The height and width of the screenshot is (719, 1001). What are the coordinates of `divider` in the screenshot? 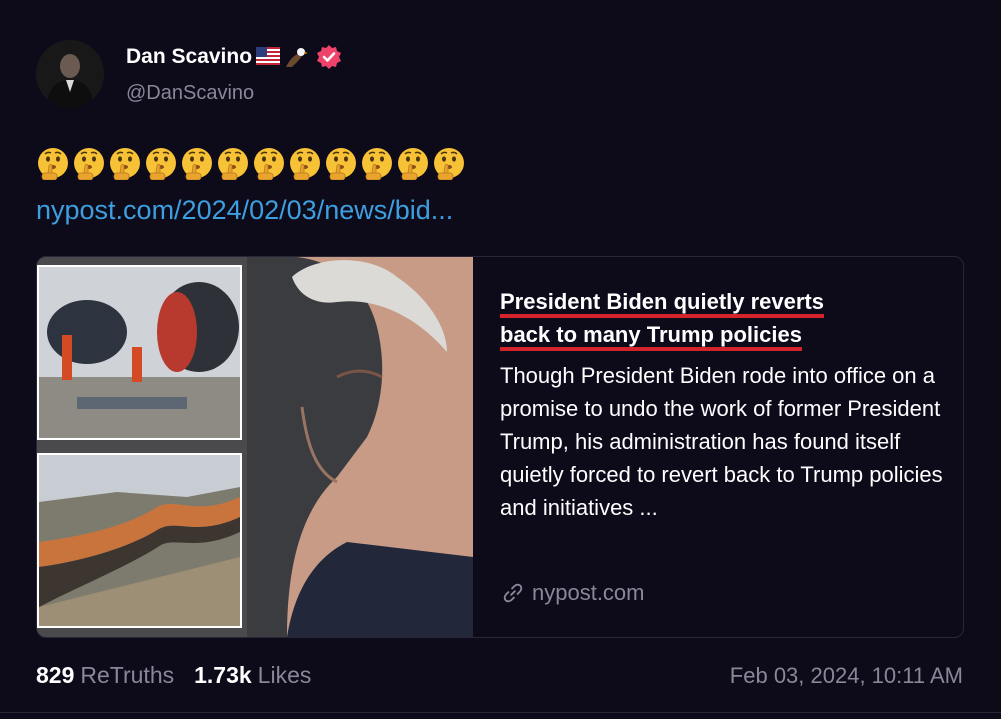 It's located at (500, 712).